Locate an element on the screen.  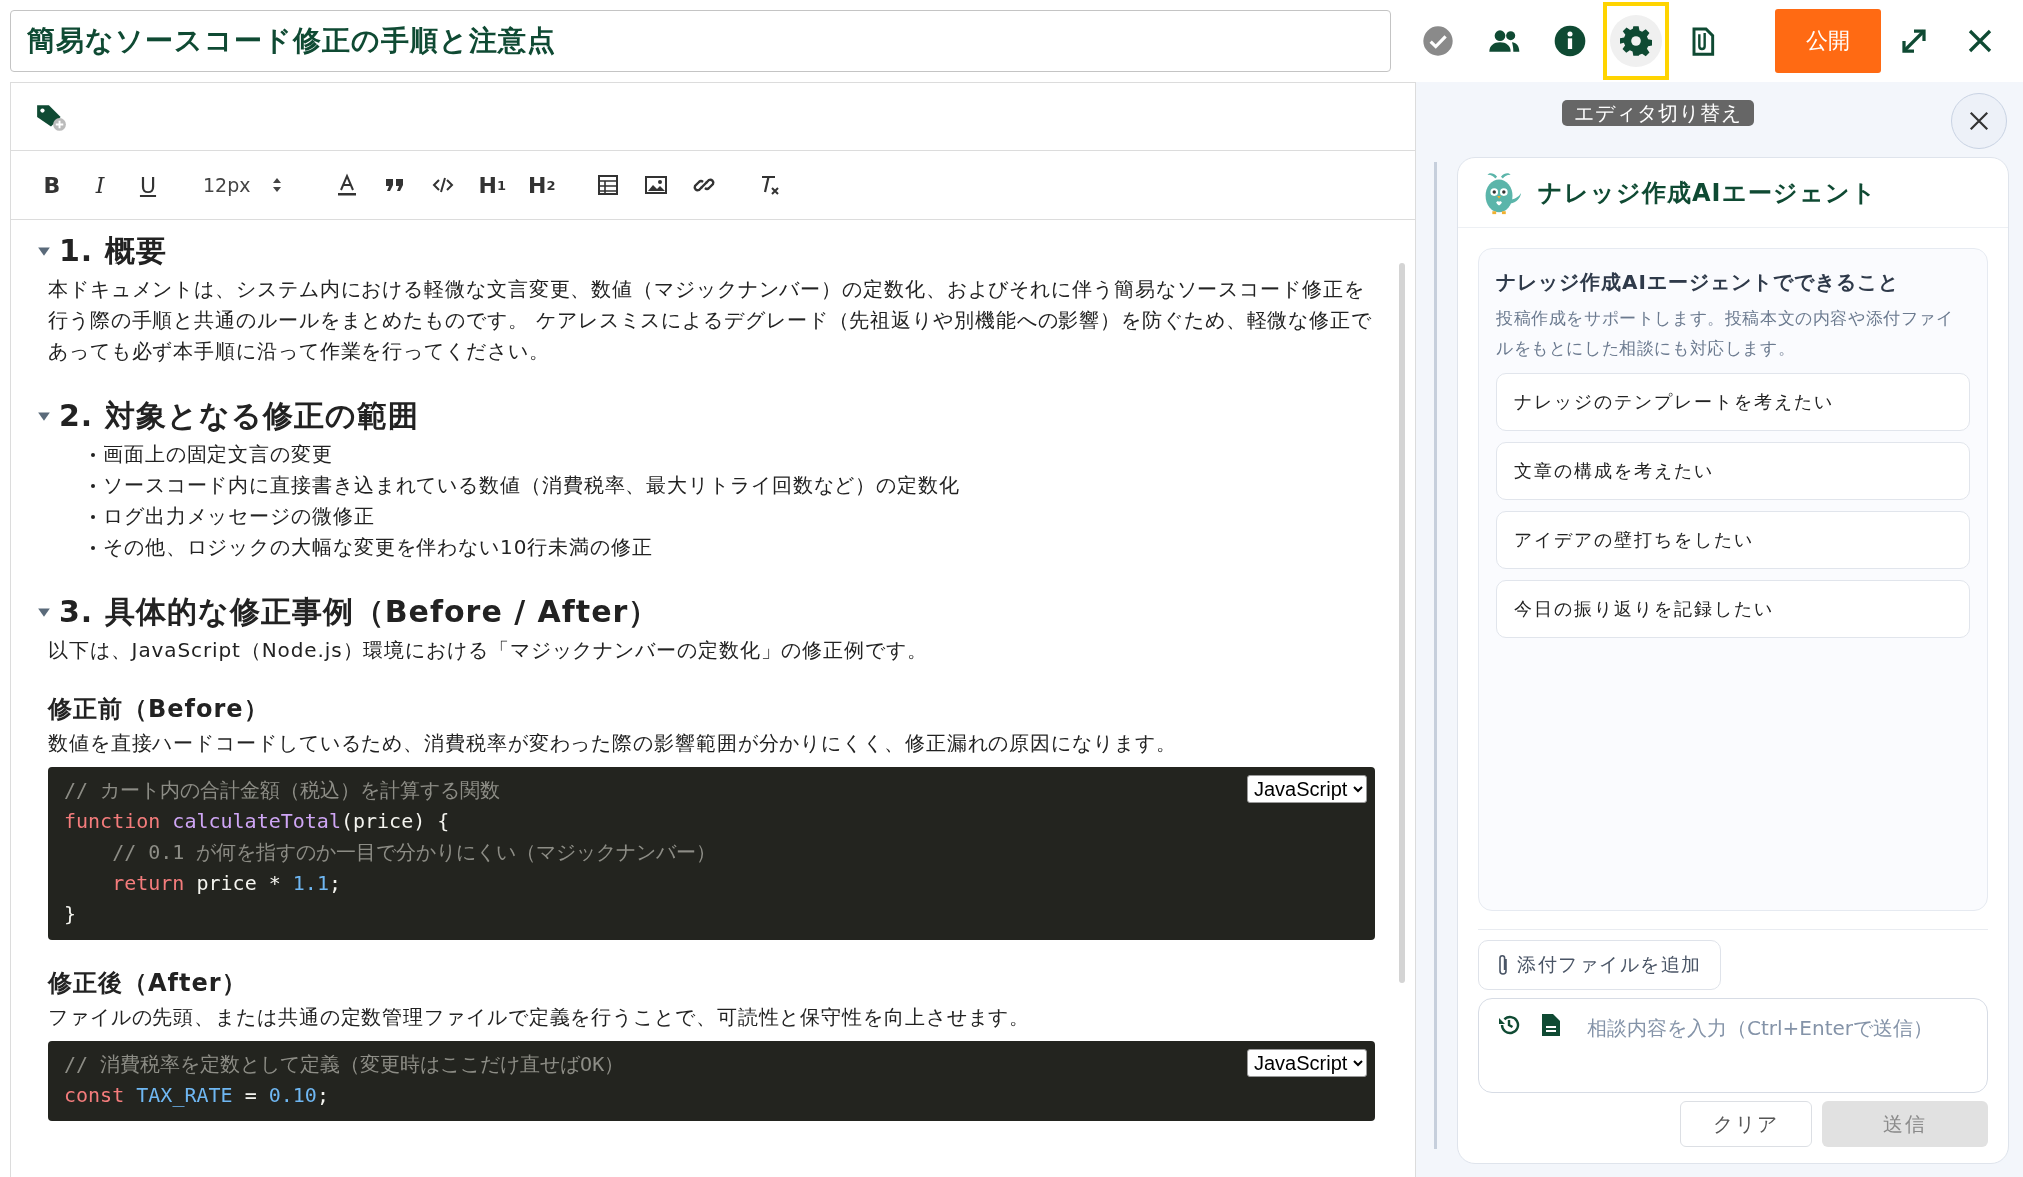
sort-icon is located at coordinates (277, 185).